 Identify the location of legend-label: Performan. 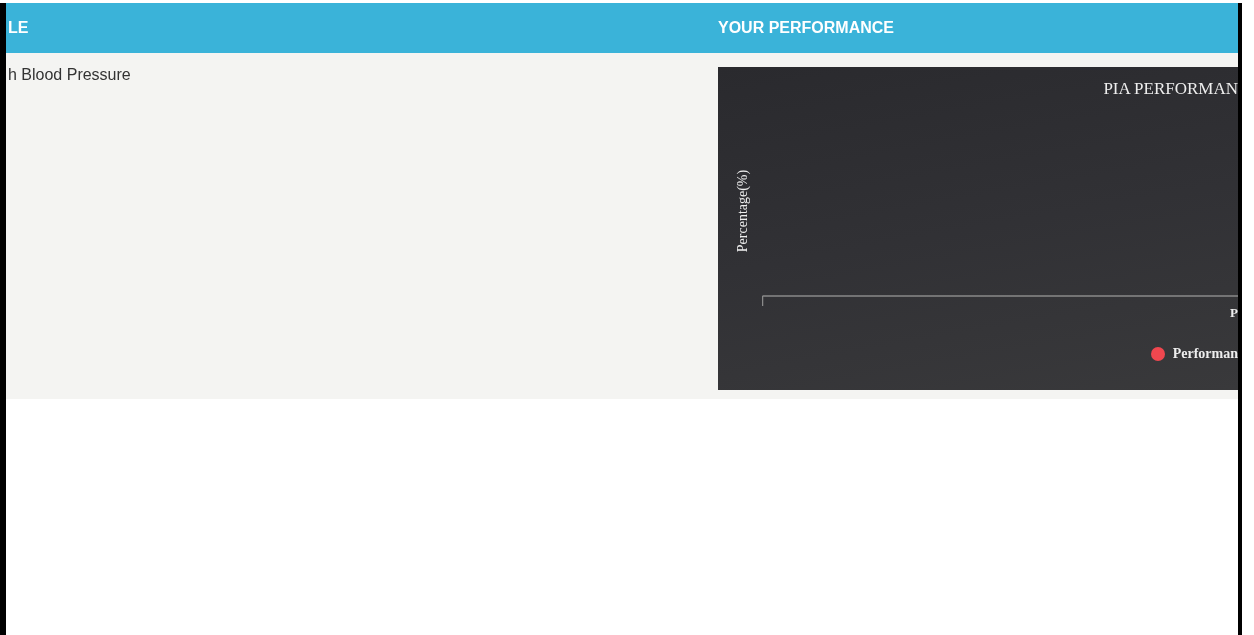
(1205, 354).